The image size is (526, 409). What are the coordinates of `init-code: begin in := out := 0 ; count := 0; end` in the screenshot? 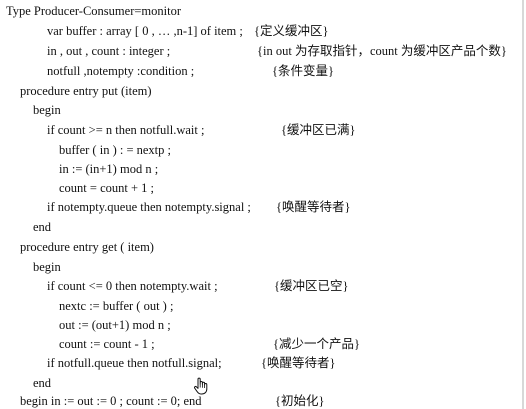 It's located at (111, 401).